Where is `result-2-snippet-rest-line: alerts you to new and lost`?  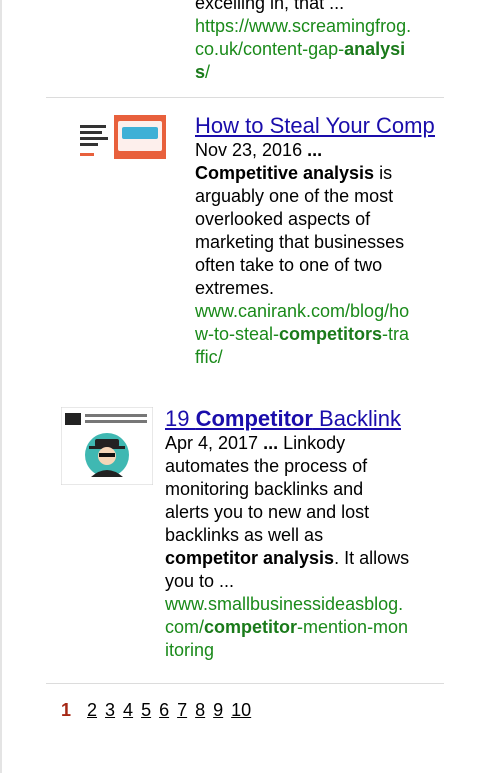 result-2-snippet-rest-line: alerts you to new and lost is located at coordinates (302, 512).